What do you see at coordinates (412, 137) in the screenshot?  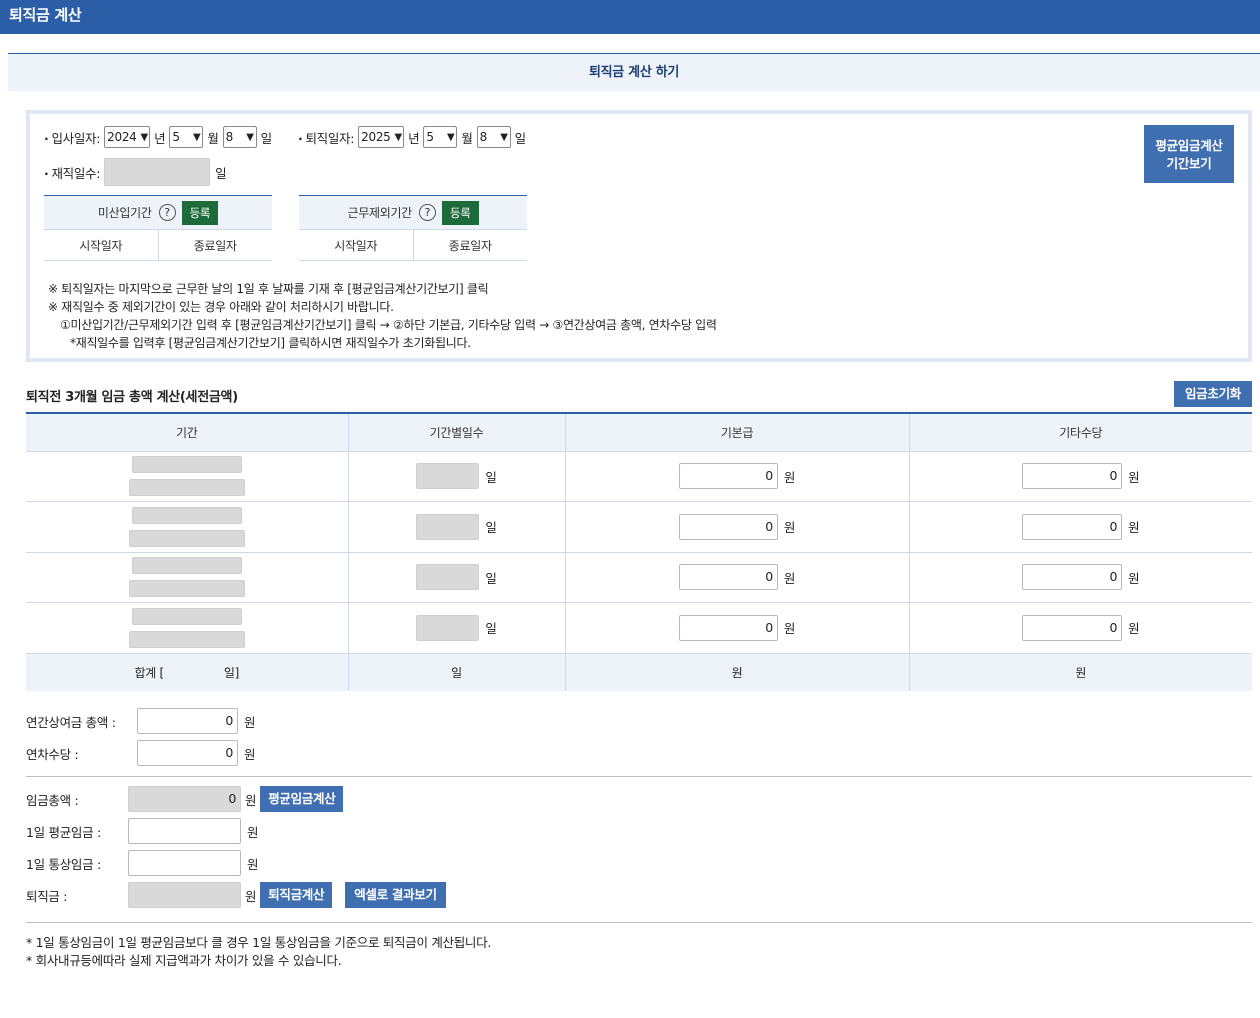 I see `retire-date-row: 퇴직일자: 2025▼ 년 5▼ 월 8▼ 일` at bounding box center [412, 137].